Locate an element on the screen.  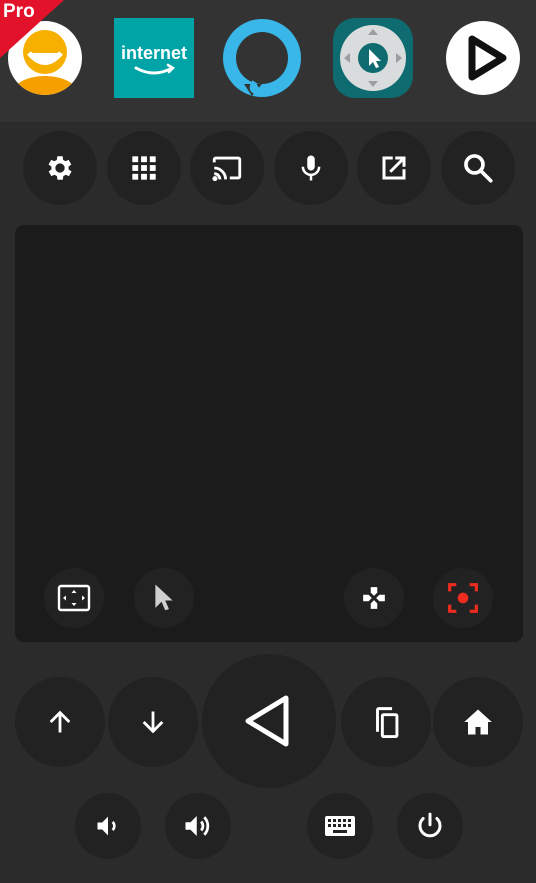
cursor-pointer-icon is located at coordinates (164, 597).